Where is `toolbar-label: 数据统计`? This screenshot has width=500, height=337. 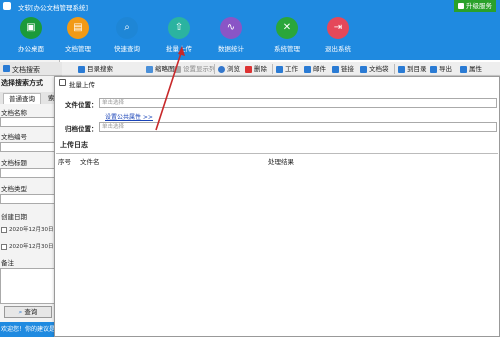
toolbar-label: 数据统计 is located at coordinates (231, 49).